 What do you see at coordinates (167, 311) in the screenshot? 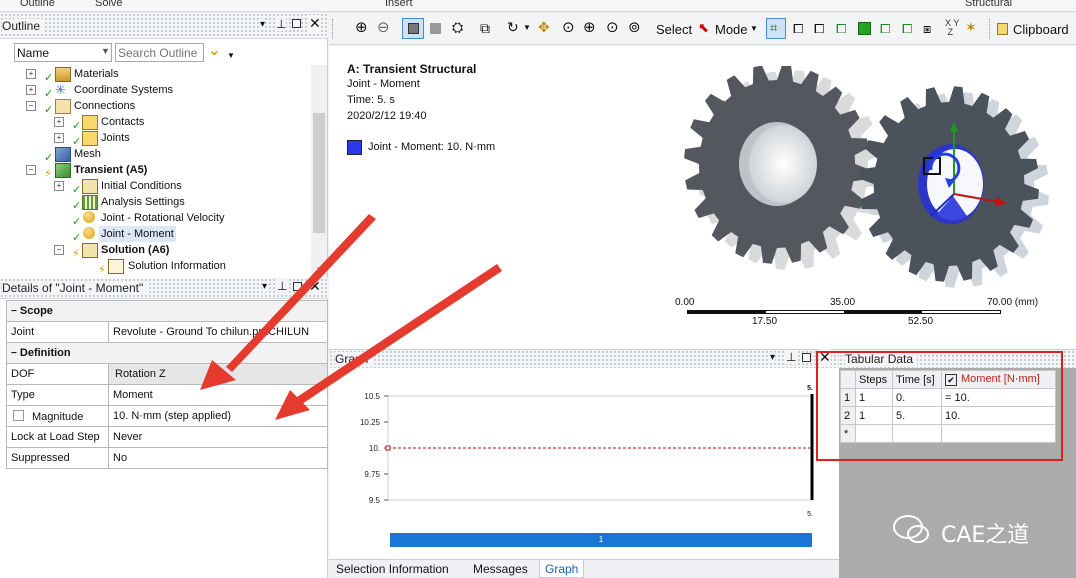
I see `details-group-scope: − Scope` at bounding box center [167, 311].